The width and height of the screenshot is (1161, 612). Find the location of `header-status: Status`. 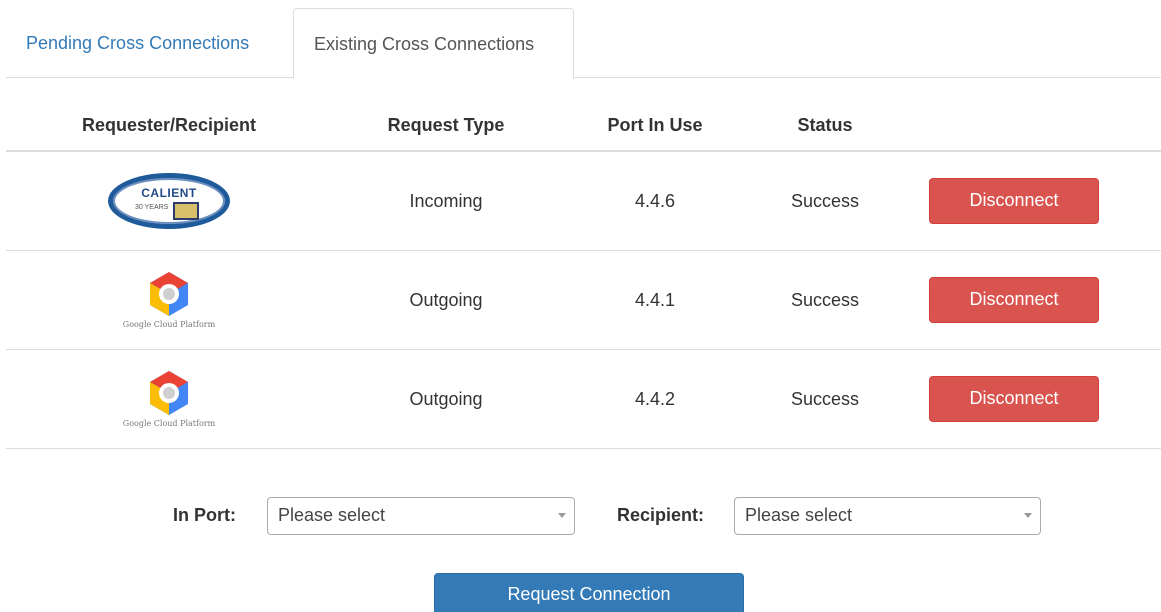

header-status: Status is located at coordinates (825, 125).